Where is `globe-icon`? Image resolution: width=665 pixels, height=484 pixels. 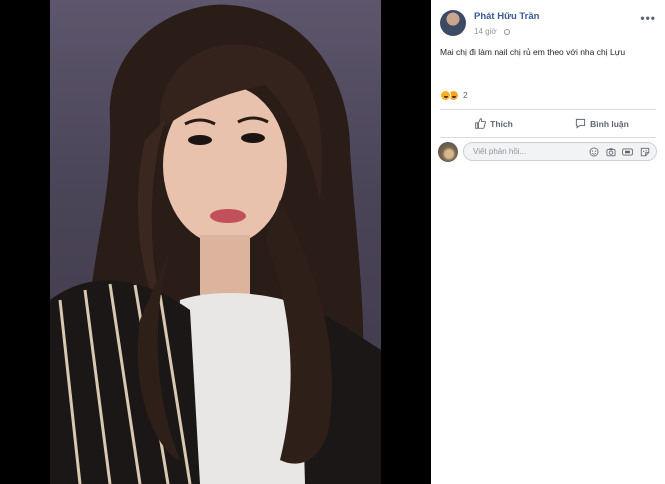 globe-icon is located at coordinates (507, 32).